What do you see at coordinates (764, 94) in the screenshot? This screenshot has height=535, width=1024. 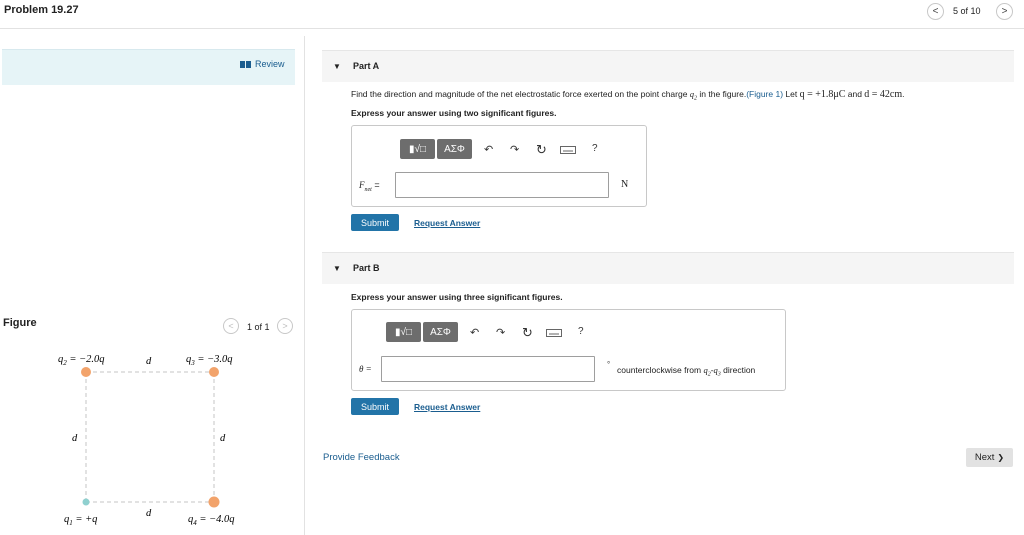 I see `figure-1-link: (Figure 1)` at bounding box center [764, 94].